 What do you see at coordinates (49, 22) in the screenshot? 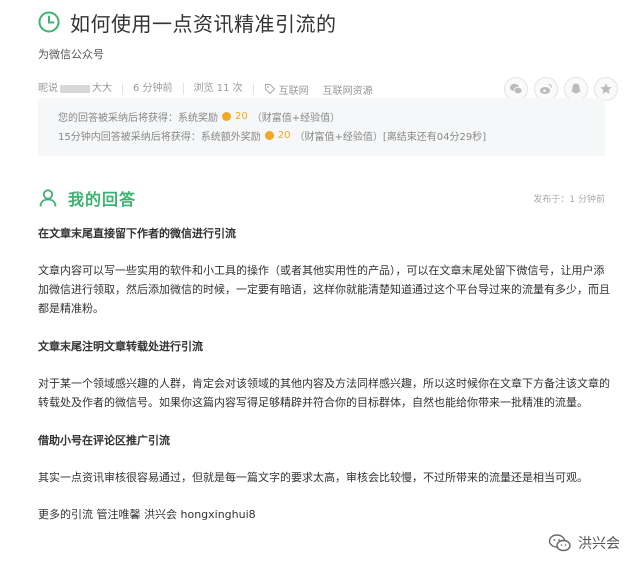
I see `clock-icon` at bounding box center [49, 22].